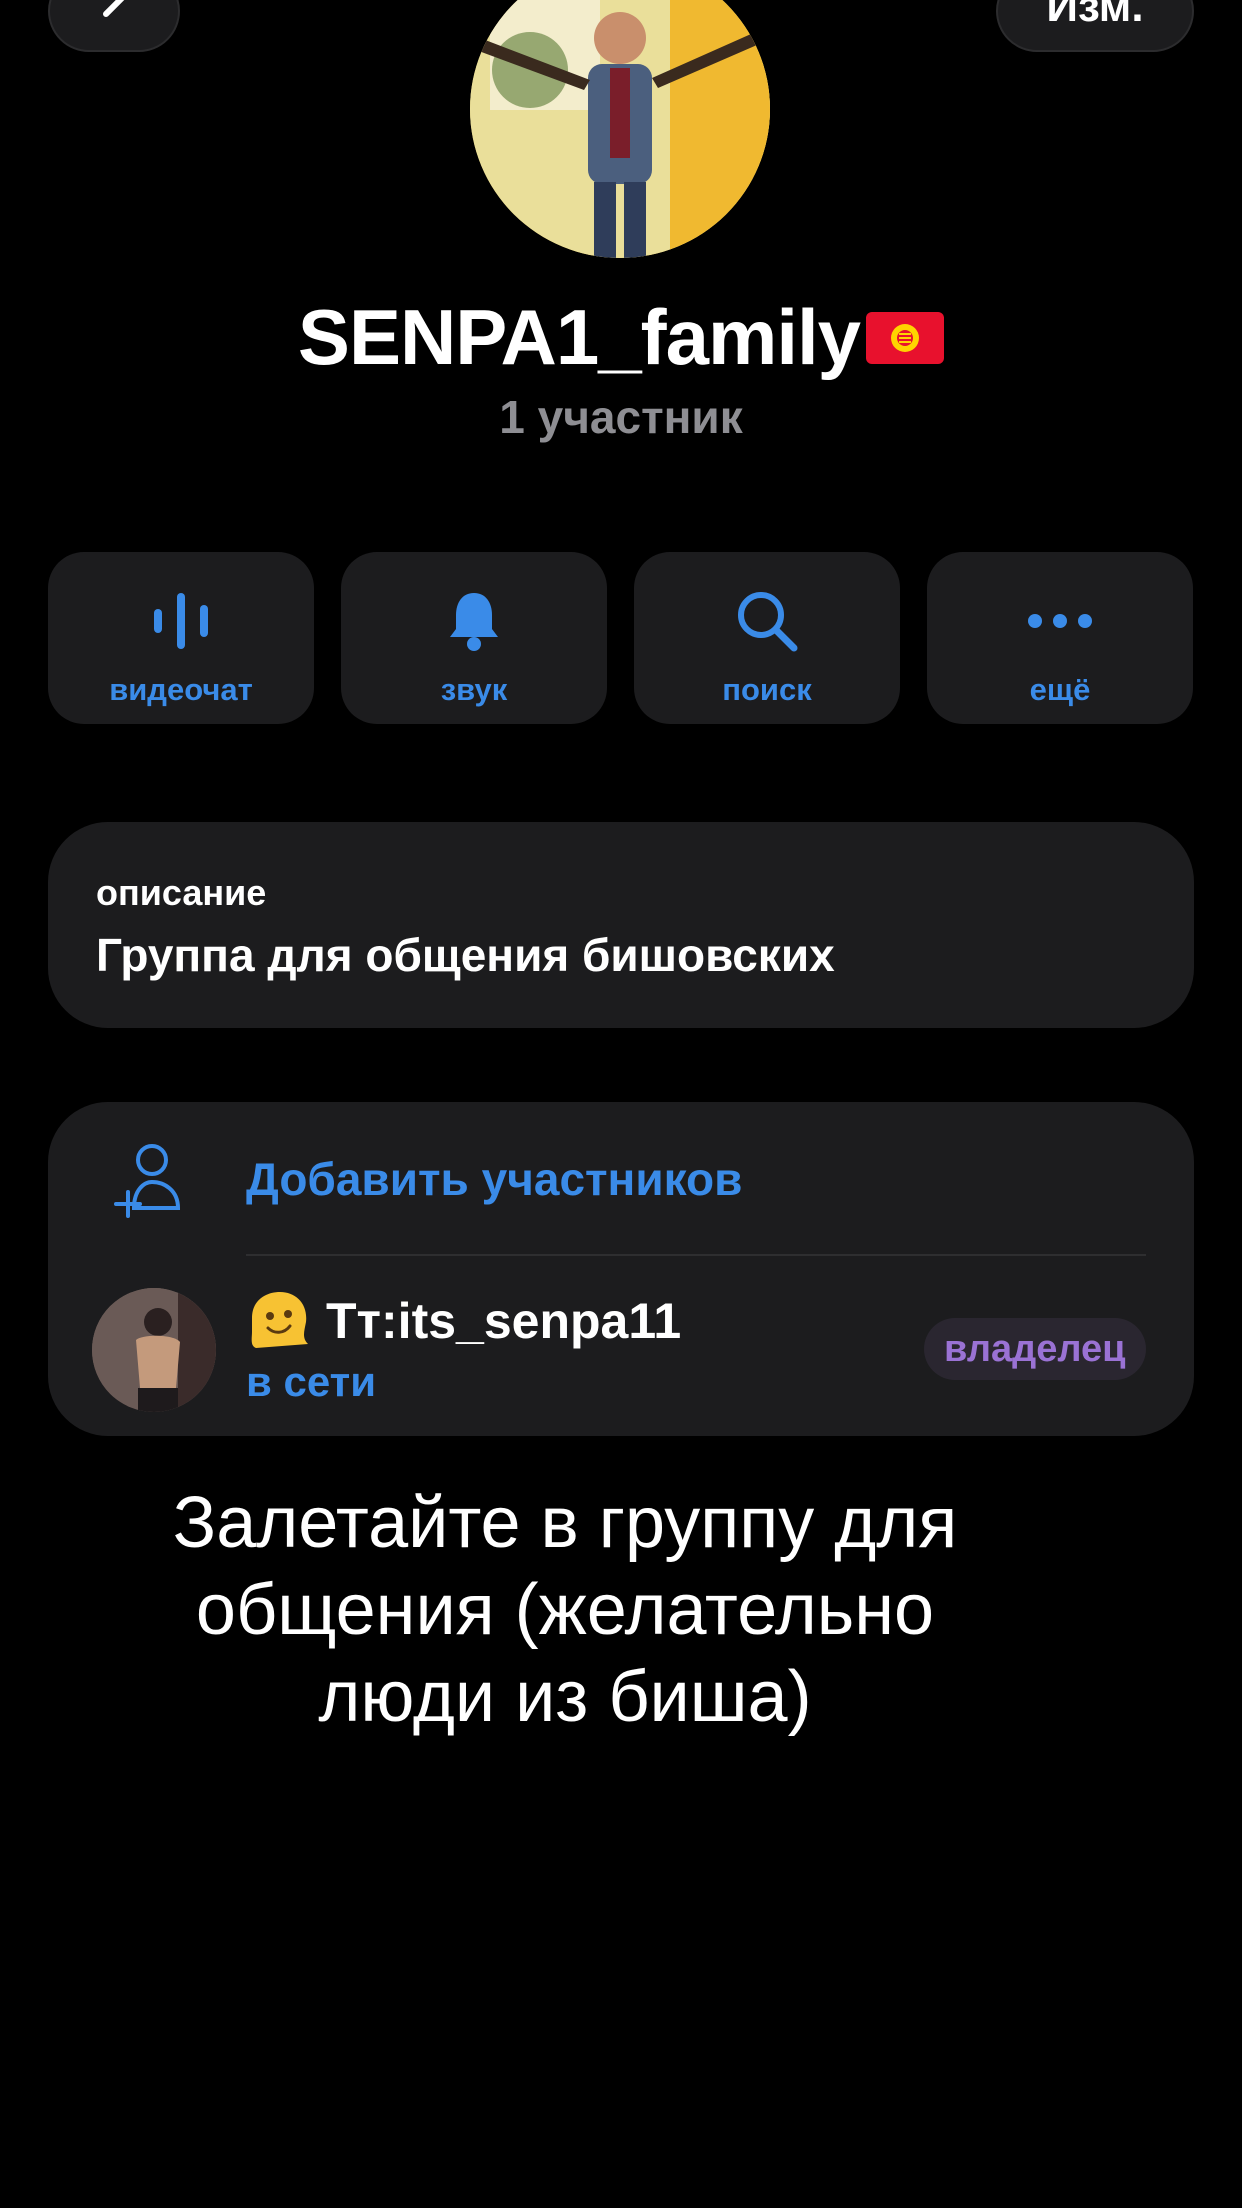 The width and height of the screenshot is (1242, 2208). I want to click on search-button: поиск, so click(767, 638).